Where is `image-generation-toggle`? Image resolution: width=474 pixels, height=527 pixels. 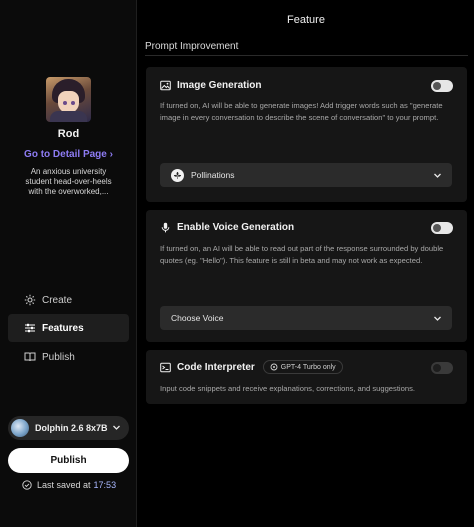 image-generation-toggle is located at coordinates (442, 86).